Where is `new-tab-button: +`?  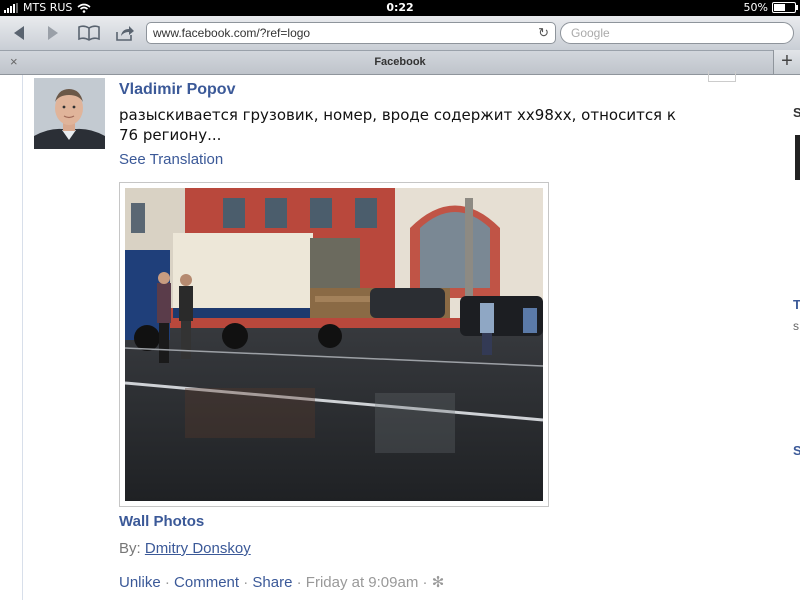
new-tab-button: + is located at coordinates (786, 62).